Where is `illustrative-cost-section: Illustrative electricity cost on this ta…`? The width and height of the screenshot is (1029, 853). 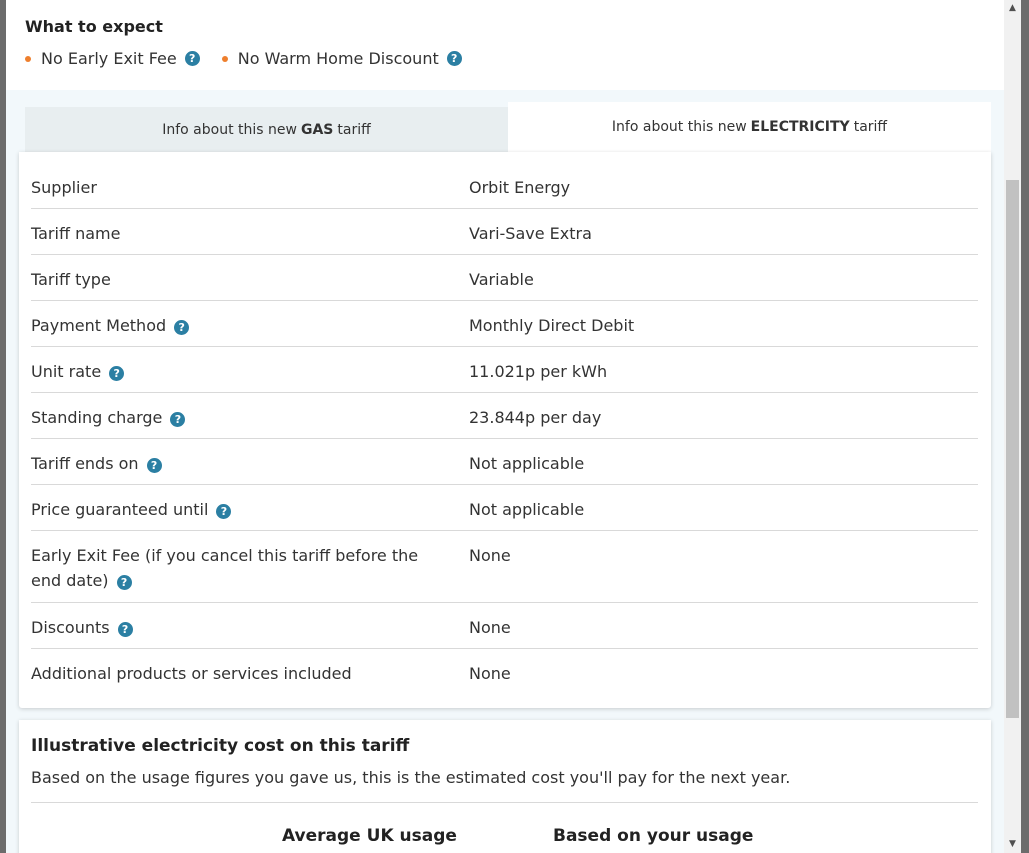 illustrative-cost-section: Illustrative electricity cost on this ta… is located at coordinates (505, 786).